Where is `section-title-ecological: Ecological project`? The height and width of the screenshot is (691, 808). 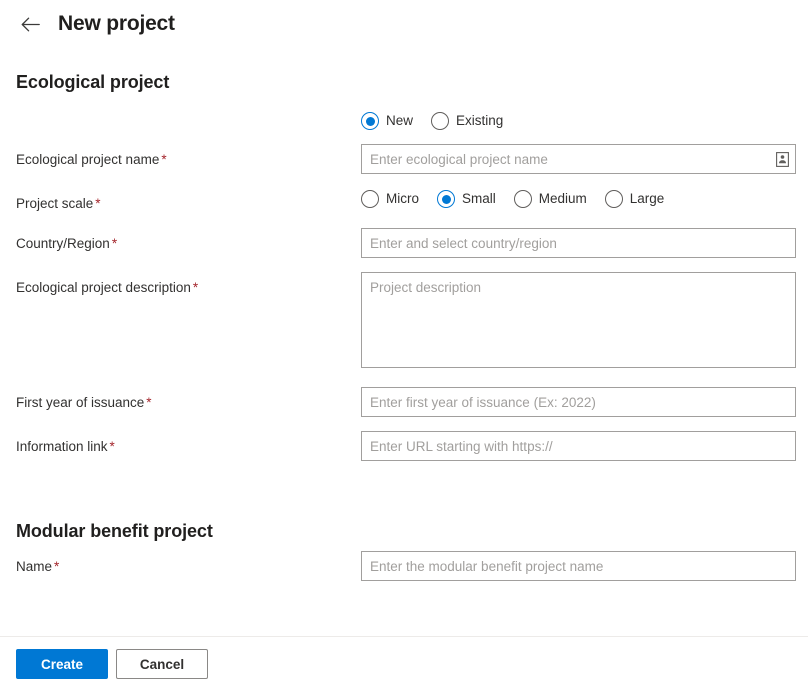
section-title-ecological: Ecological project is located at coordinates (93, 82).